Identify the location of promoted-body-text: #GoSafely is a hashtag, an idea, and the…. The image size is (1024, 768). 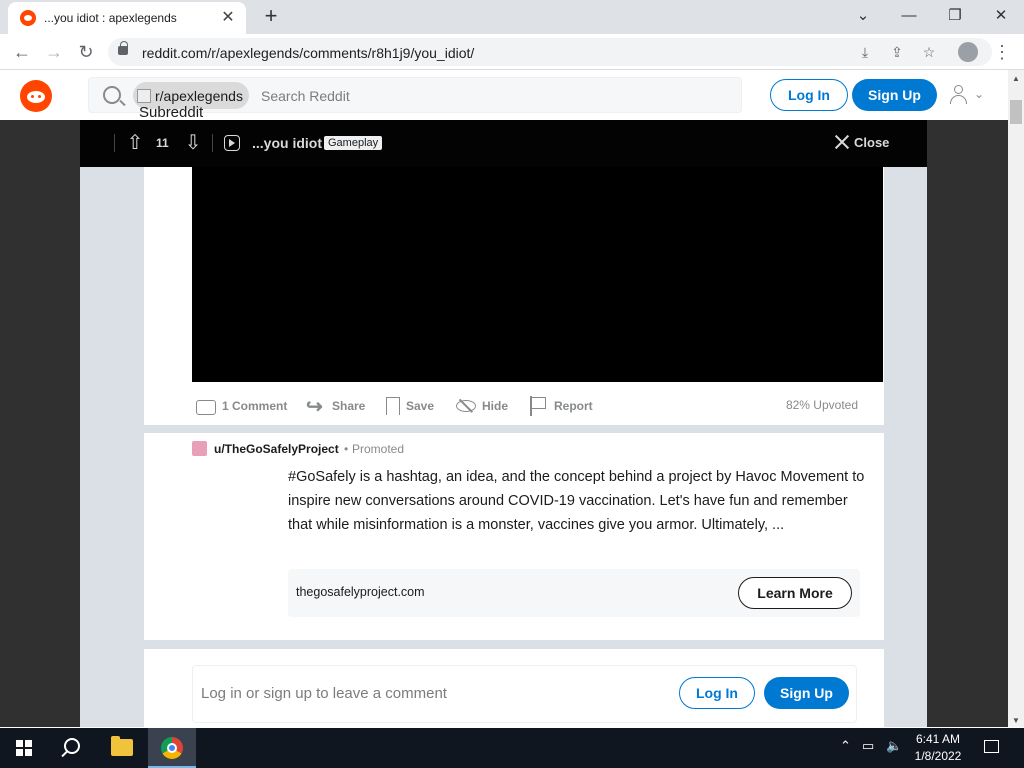
(578, 501).